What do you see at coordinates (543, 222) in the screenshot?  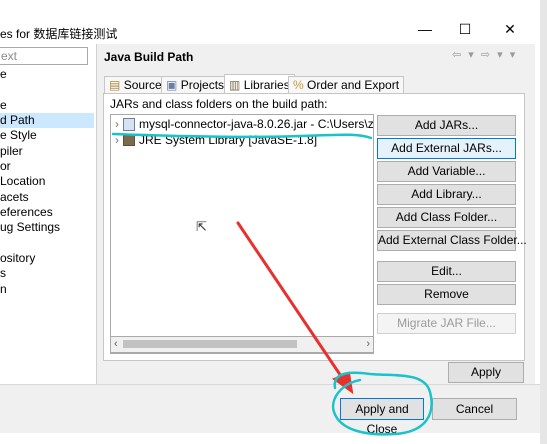 I see `window-edge` at bounding box center [543, 222].